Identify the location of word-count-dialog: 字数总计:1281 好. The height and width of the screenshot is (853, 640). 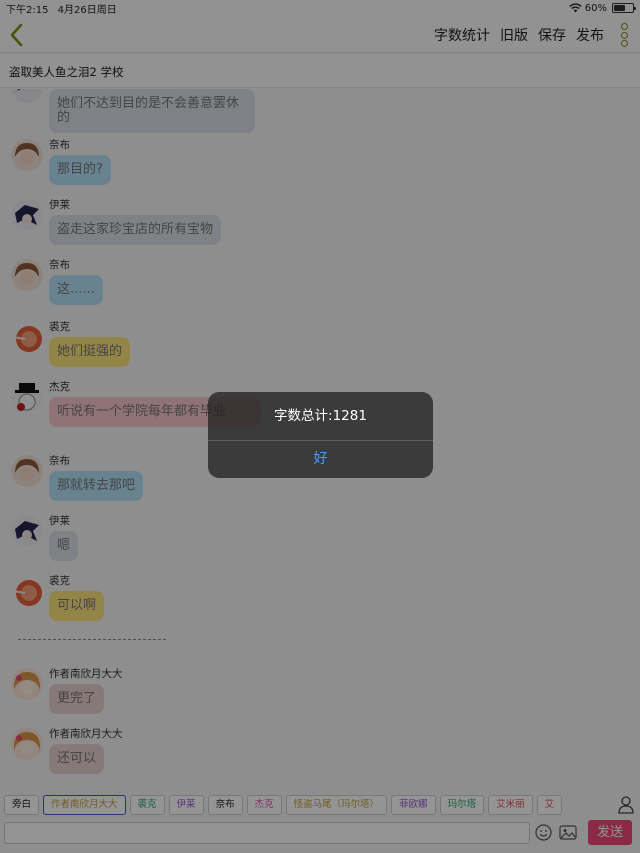
(320, 435).